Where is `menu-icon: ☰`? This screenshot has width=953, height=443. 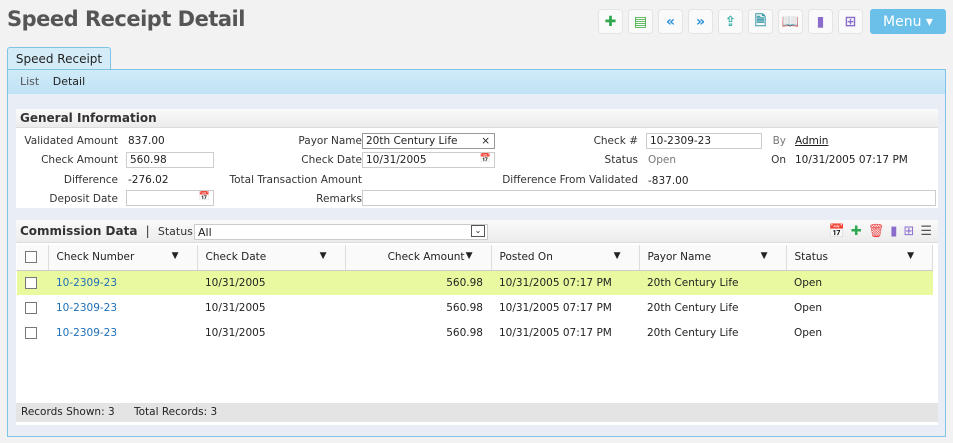
menu-icon: ☰ is located at coordinates (926, 231).